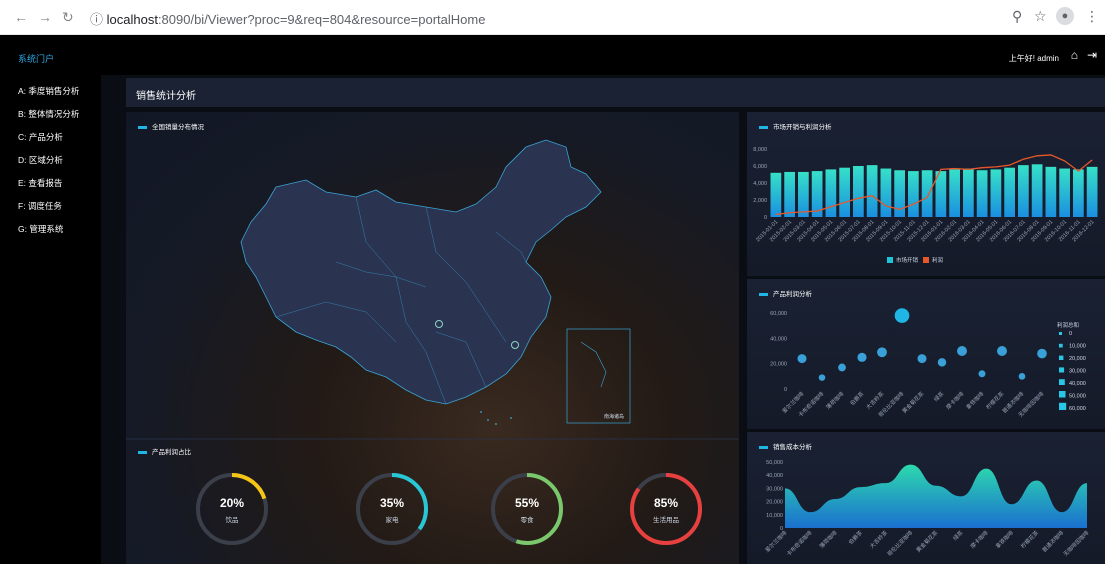  Describe the element at coordinates (1033, 58) in the screenshot. I see `greeting-text: 上午好! admin` at that location.